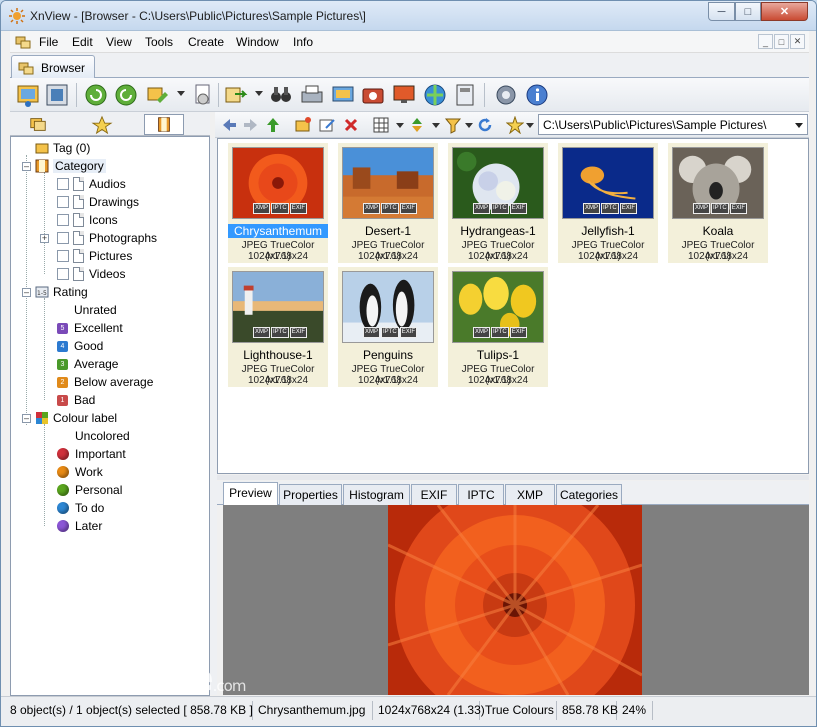 Image resolution: width=817 pixels, height=727 pixels. What do you see at coordinates (312, 95) in the screenshot?
I see `print-icon` at bounding box center [312, 95].